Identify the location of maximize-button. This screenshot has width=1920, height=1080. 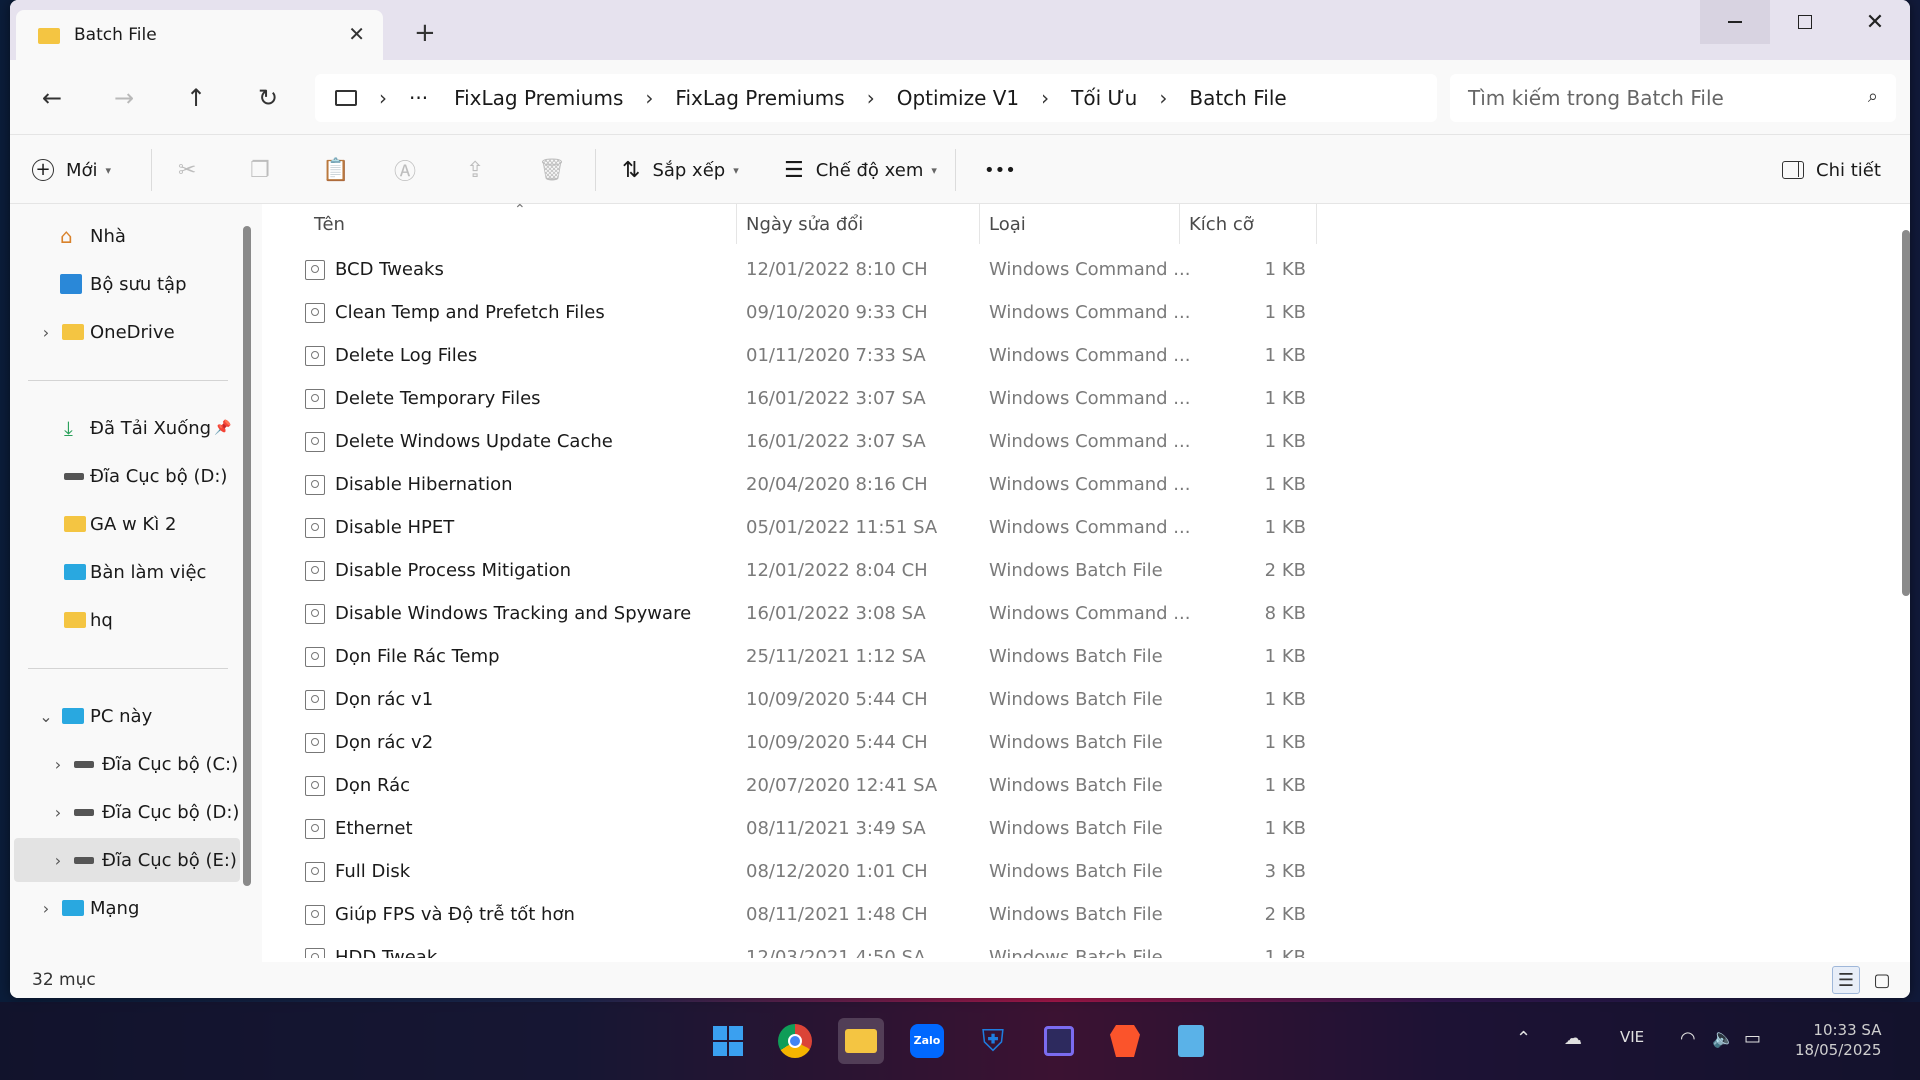
(1805, 22).